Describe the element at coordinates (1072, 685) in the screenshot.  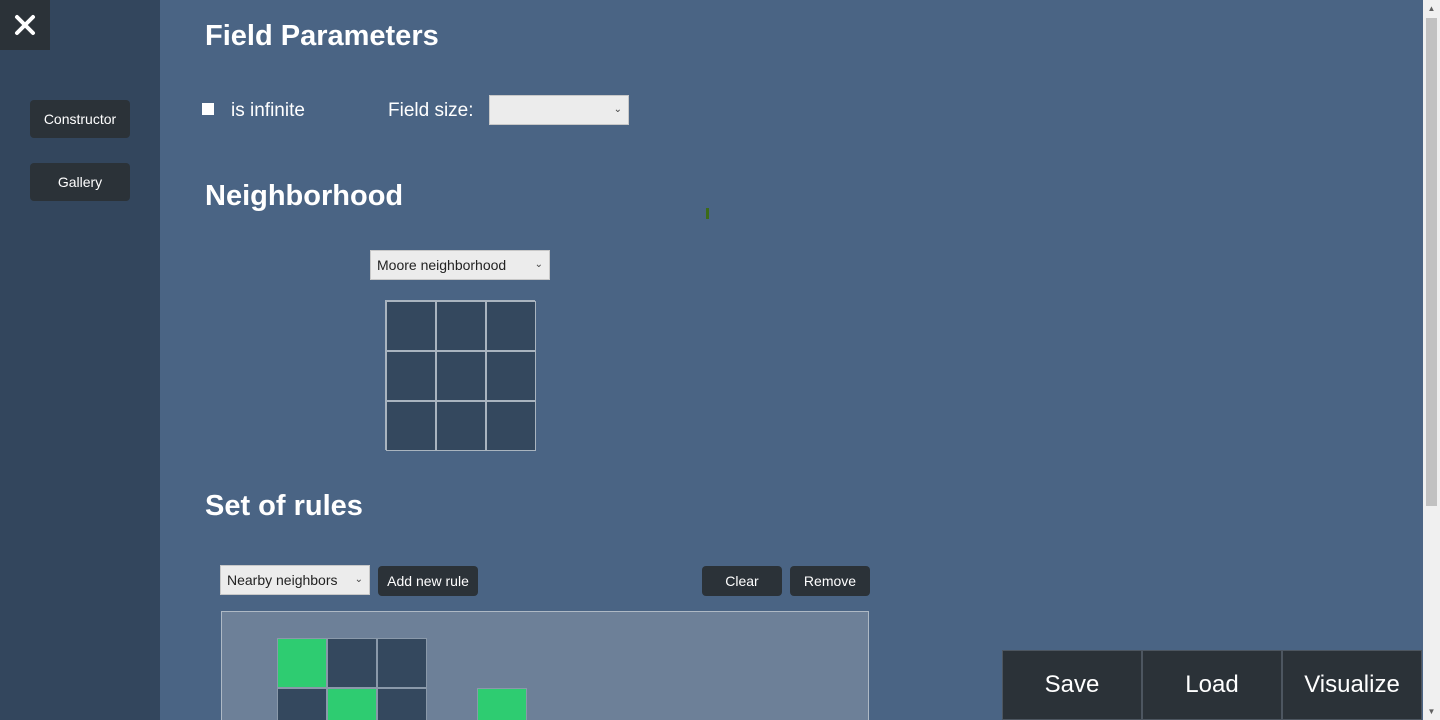
I see `save-button: Save` at that location.